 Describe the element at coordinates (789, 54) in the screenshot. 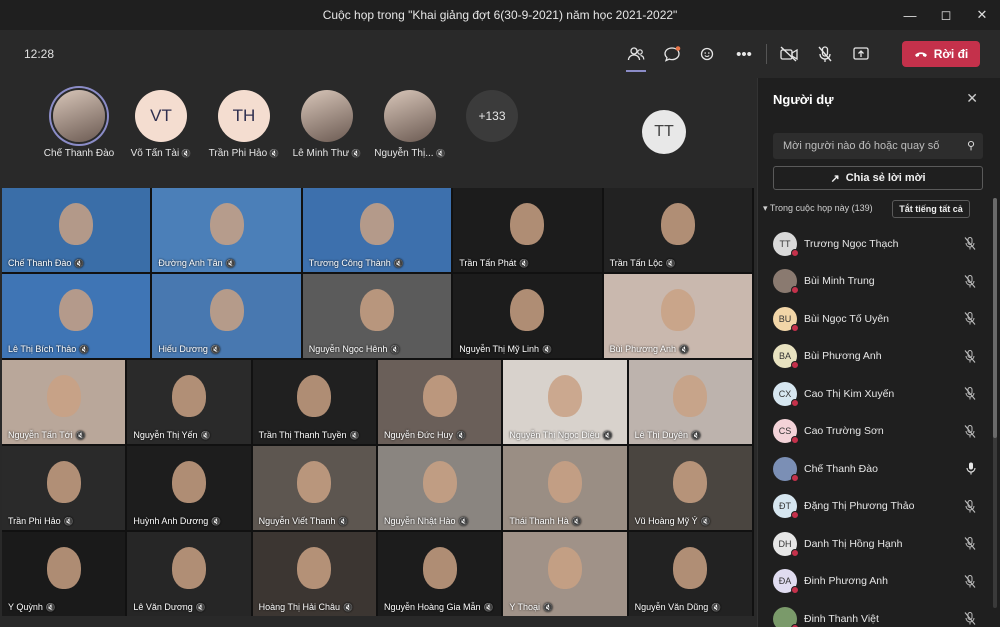

I see `camera-off-icon` at that location.